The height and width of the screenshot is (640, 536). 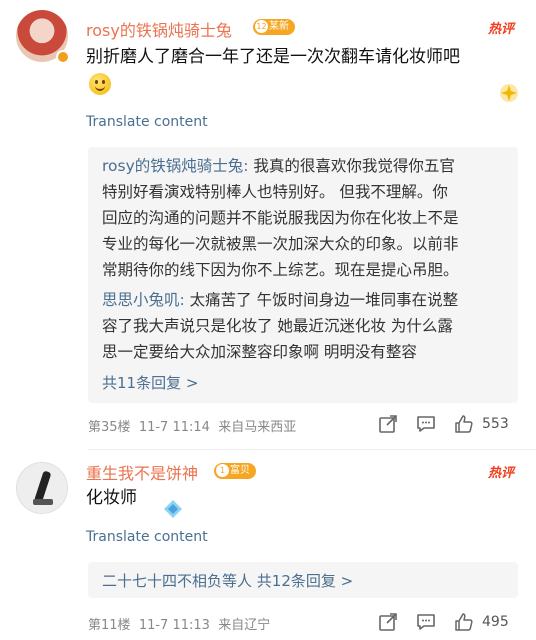 What do you see at coordinates (244, 625) in the screenshot?
I see `comment-location: 来自辽宁` at bounding box center [244, 625].